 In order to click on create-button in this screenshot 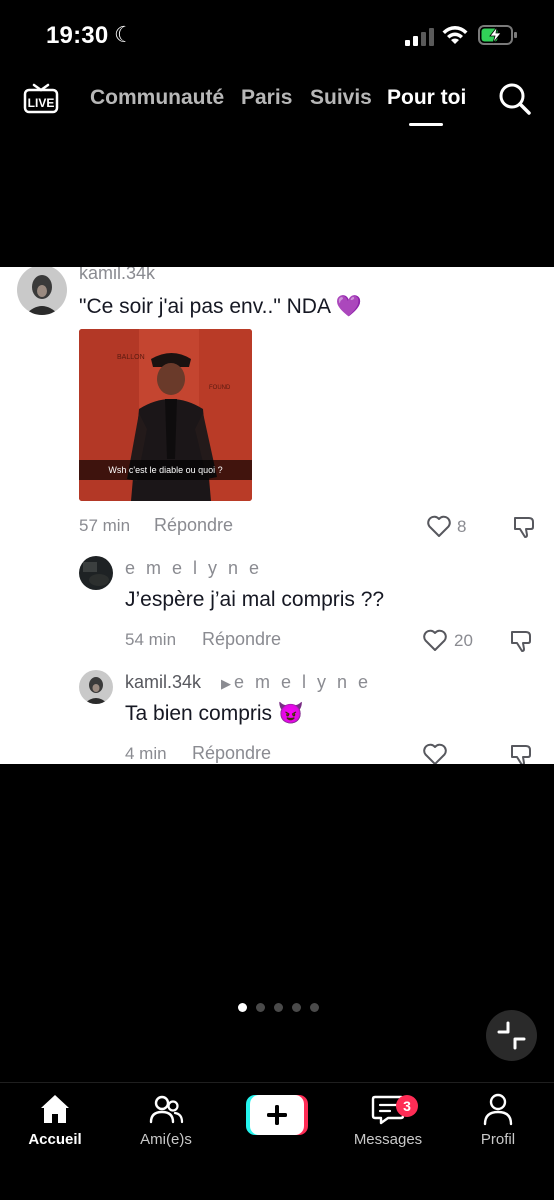, I will do `click(277, 1115)`.